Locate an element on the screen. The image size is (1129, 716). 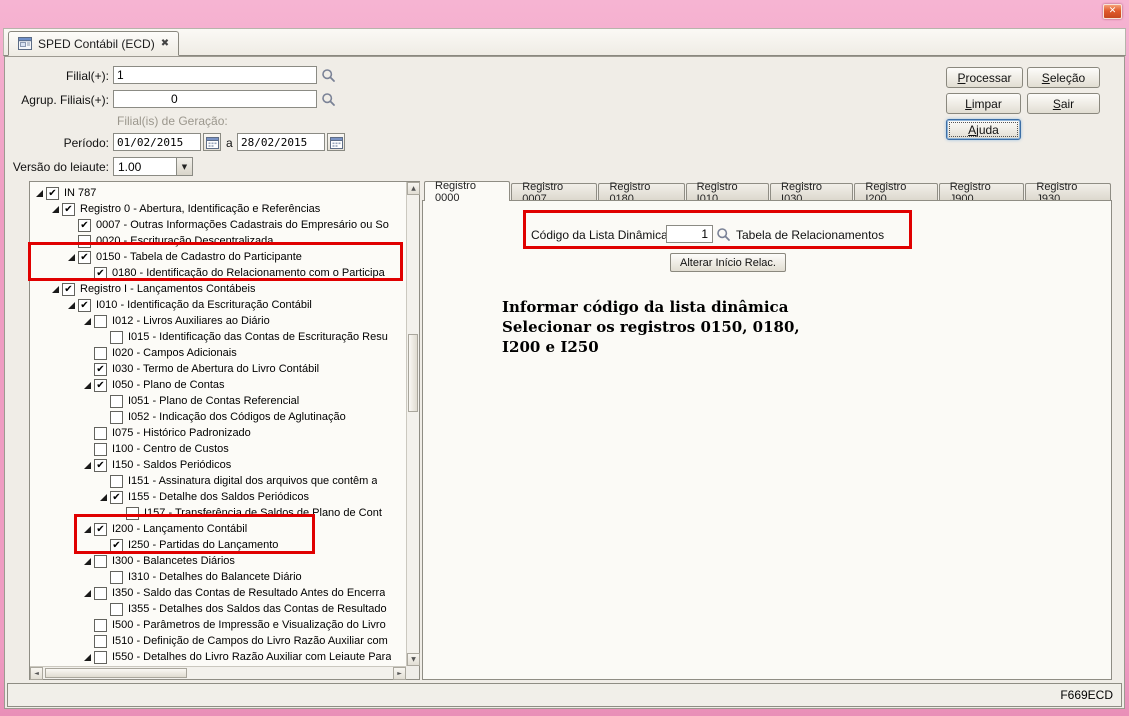
tab-registro-i030: Registro I030 is located at coordinates (812, 193).